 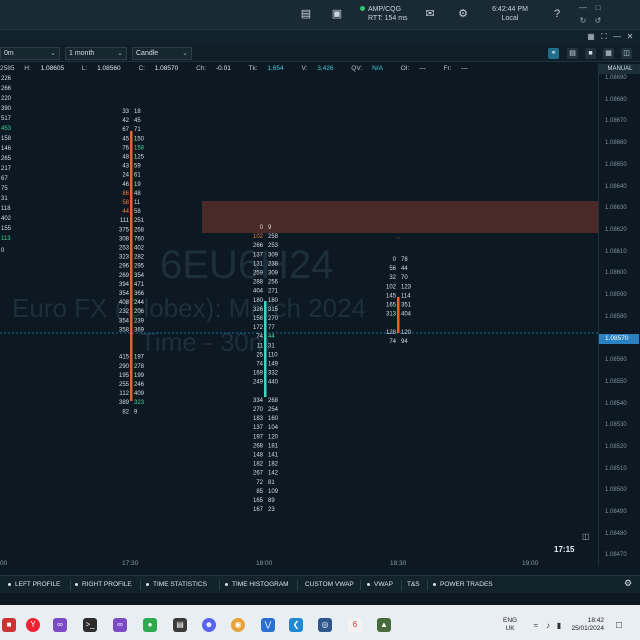 What do you see at coordinates (299, 564) in the screenshot?
I see `time-axis: 00 17:30 18:00 18:30 19:00` at bounding box center [299, 564].